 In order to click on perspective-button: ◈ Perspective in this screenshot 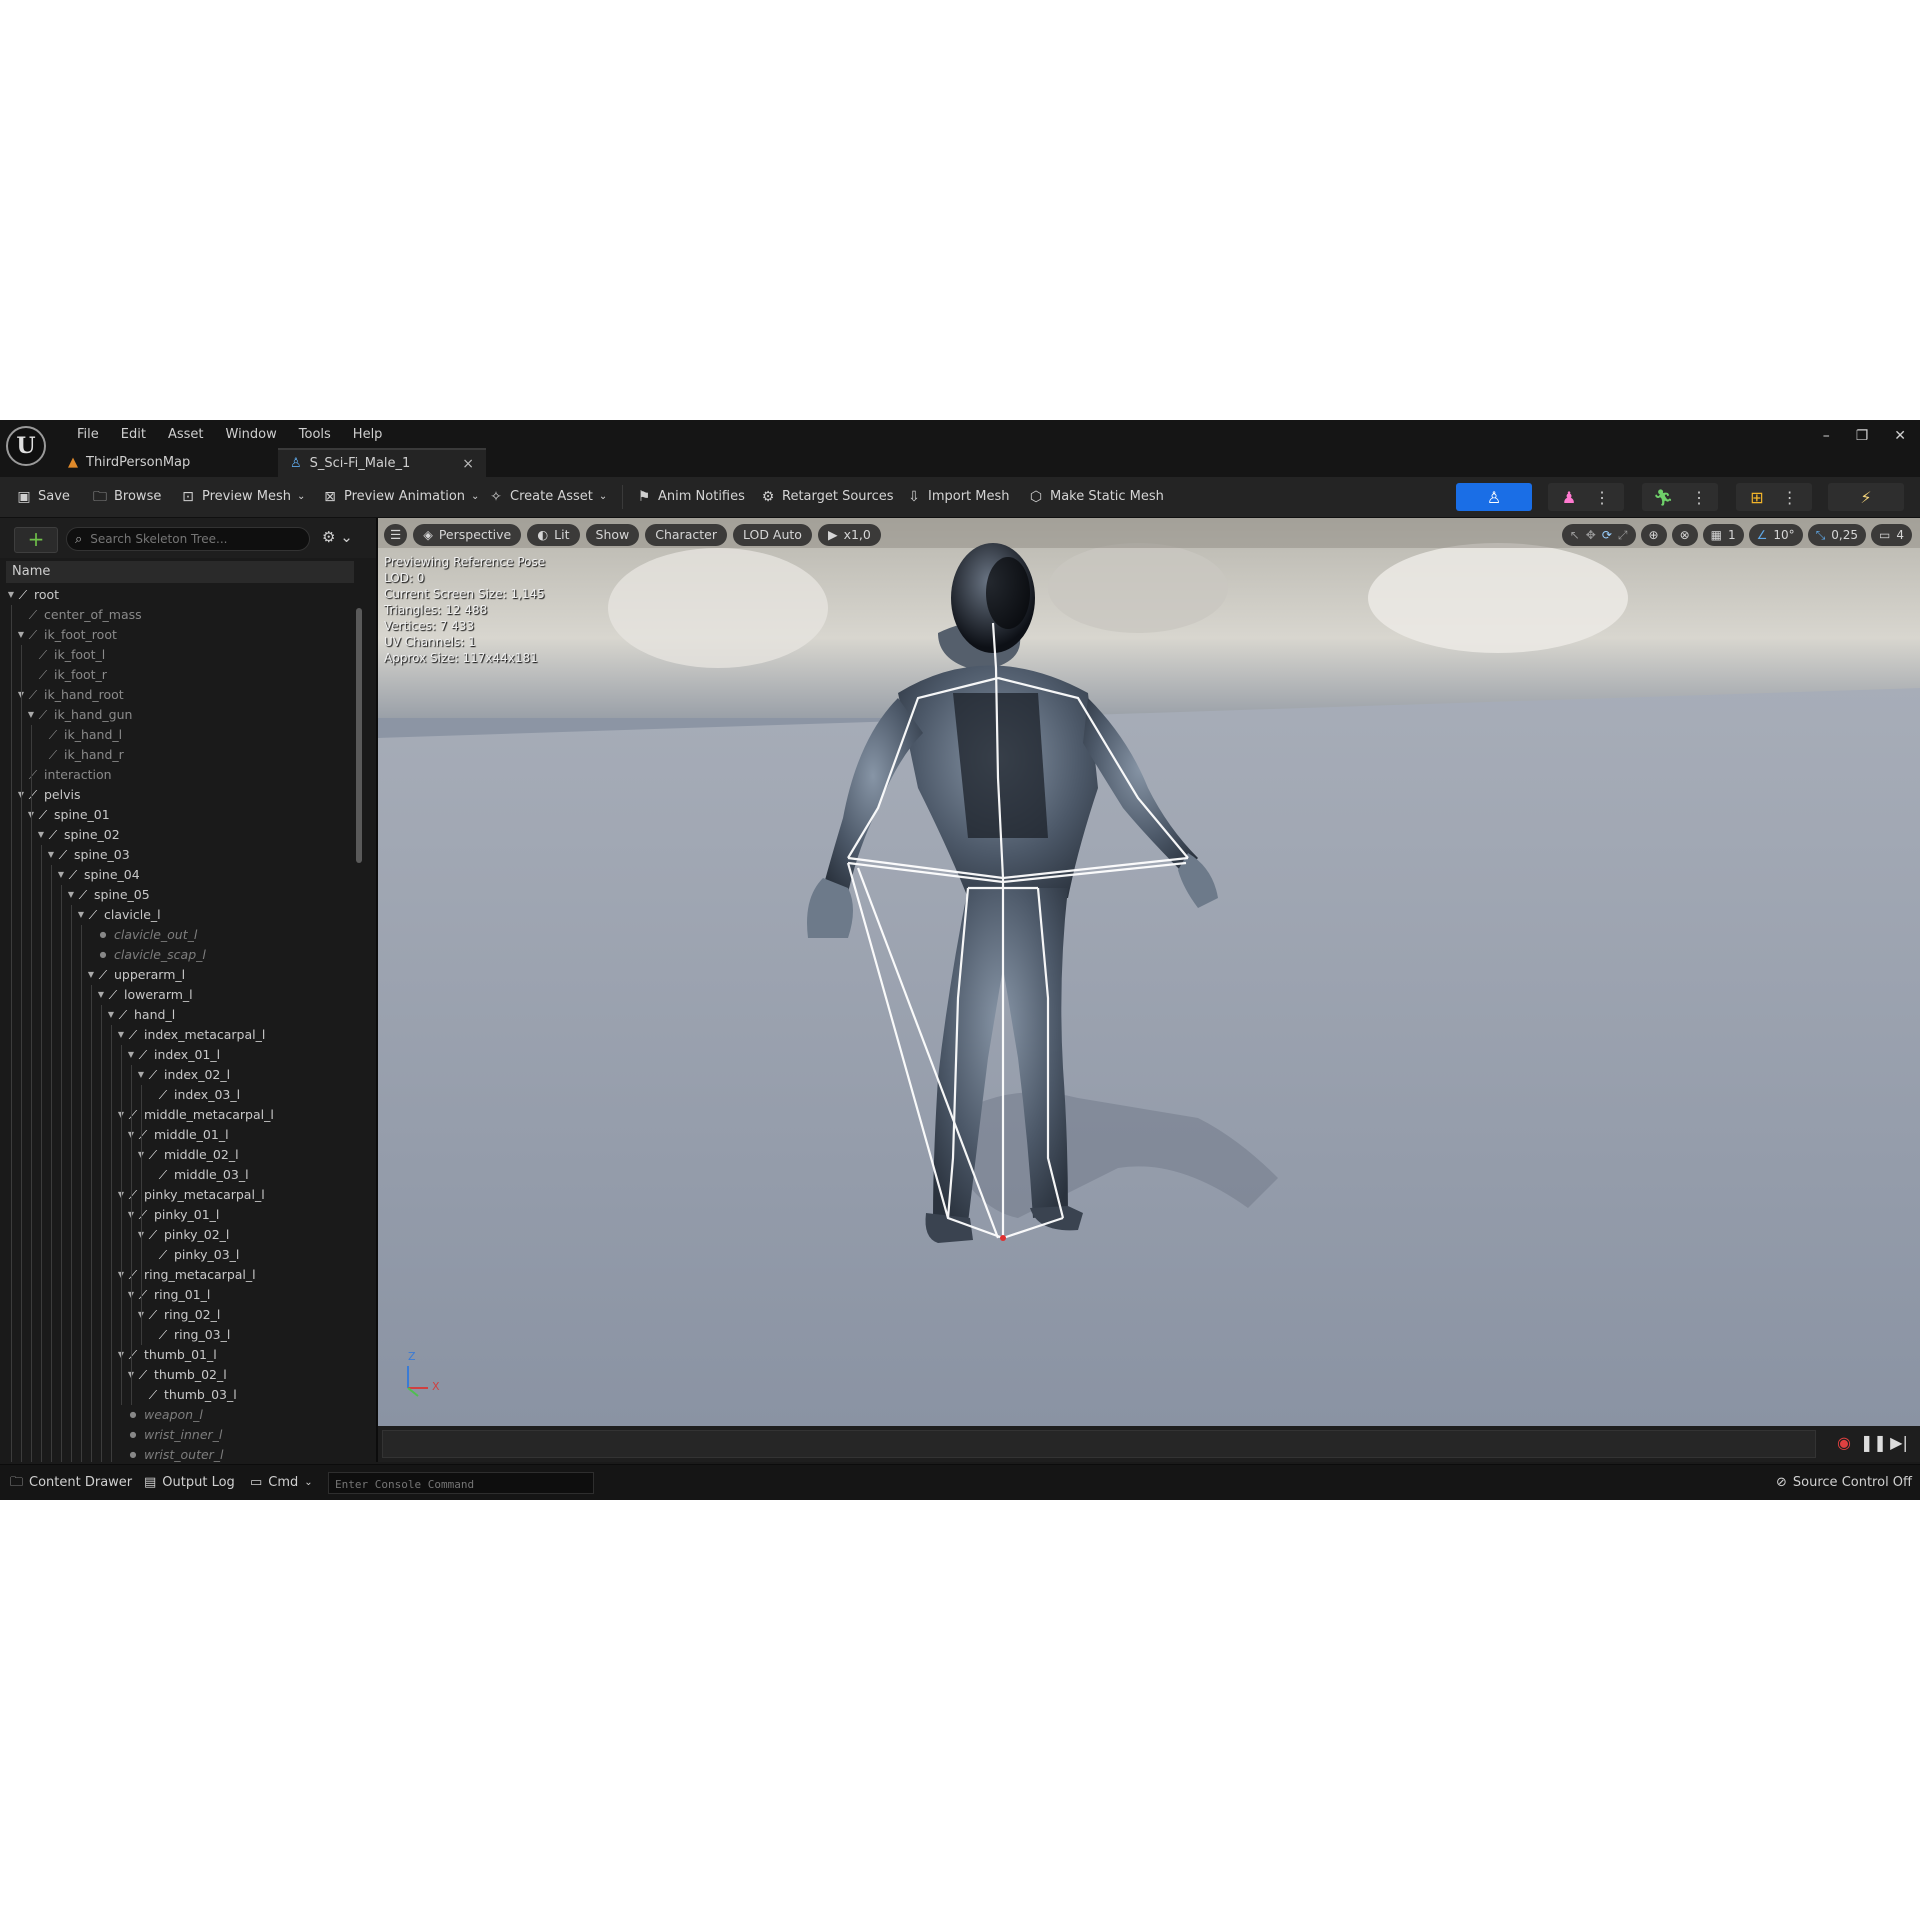, I will do `click(467, 535)`.